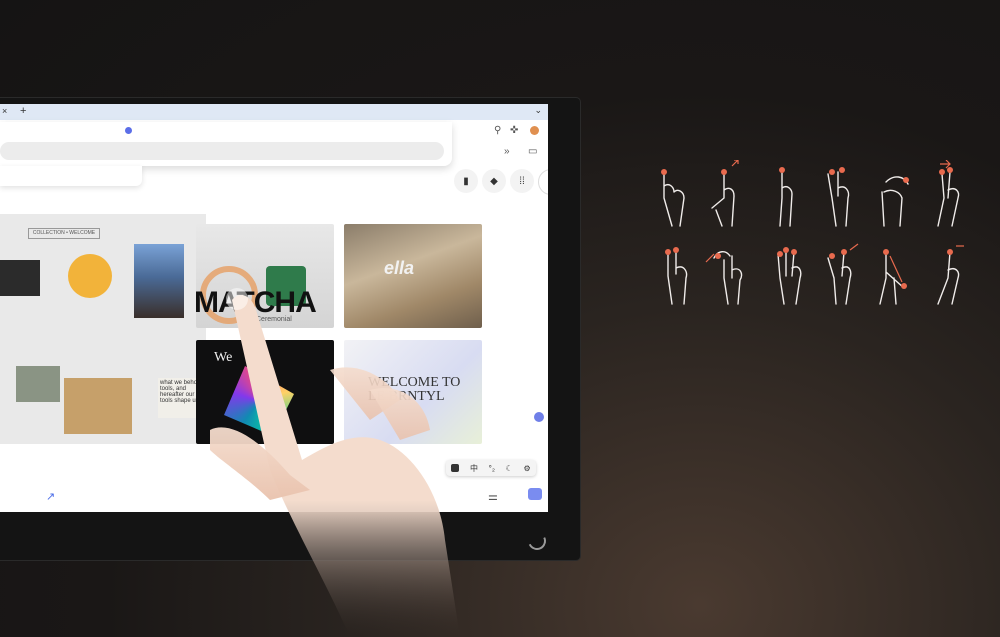  I want to click on extension-icon: ⚲, so click(497, 130).